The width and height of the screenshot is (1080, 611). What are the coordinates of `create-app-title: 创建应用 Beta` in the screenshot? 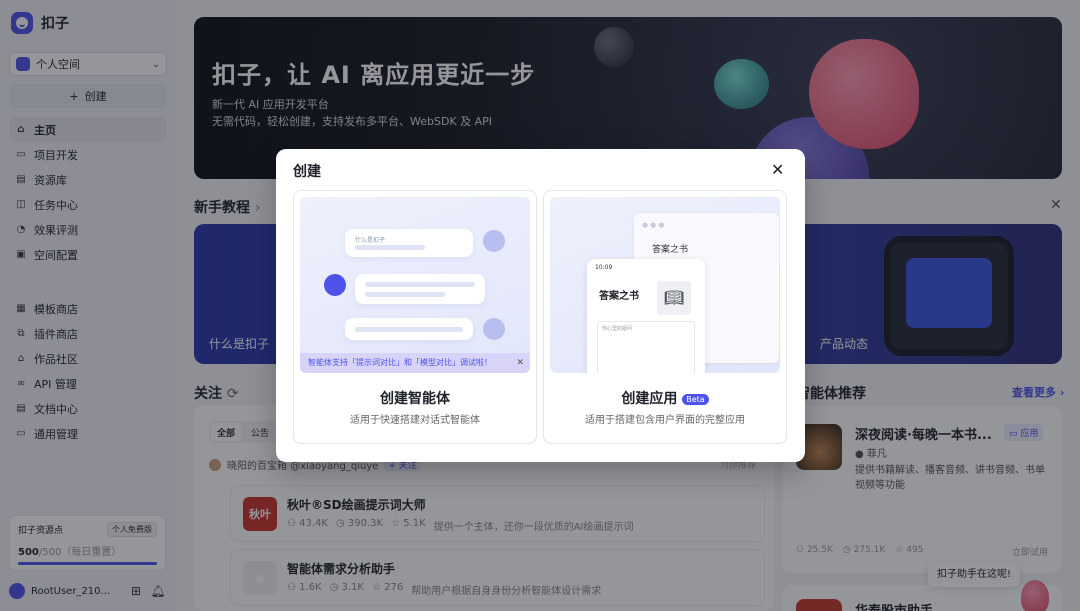 It's located at (665, 398).